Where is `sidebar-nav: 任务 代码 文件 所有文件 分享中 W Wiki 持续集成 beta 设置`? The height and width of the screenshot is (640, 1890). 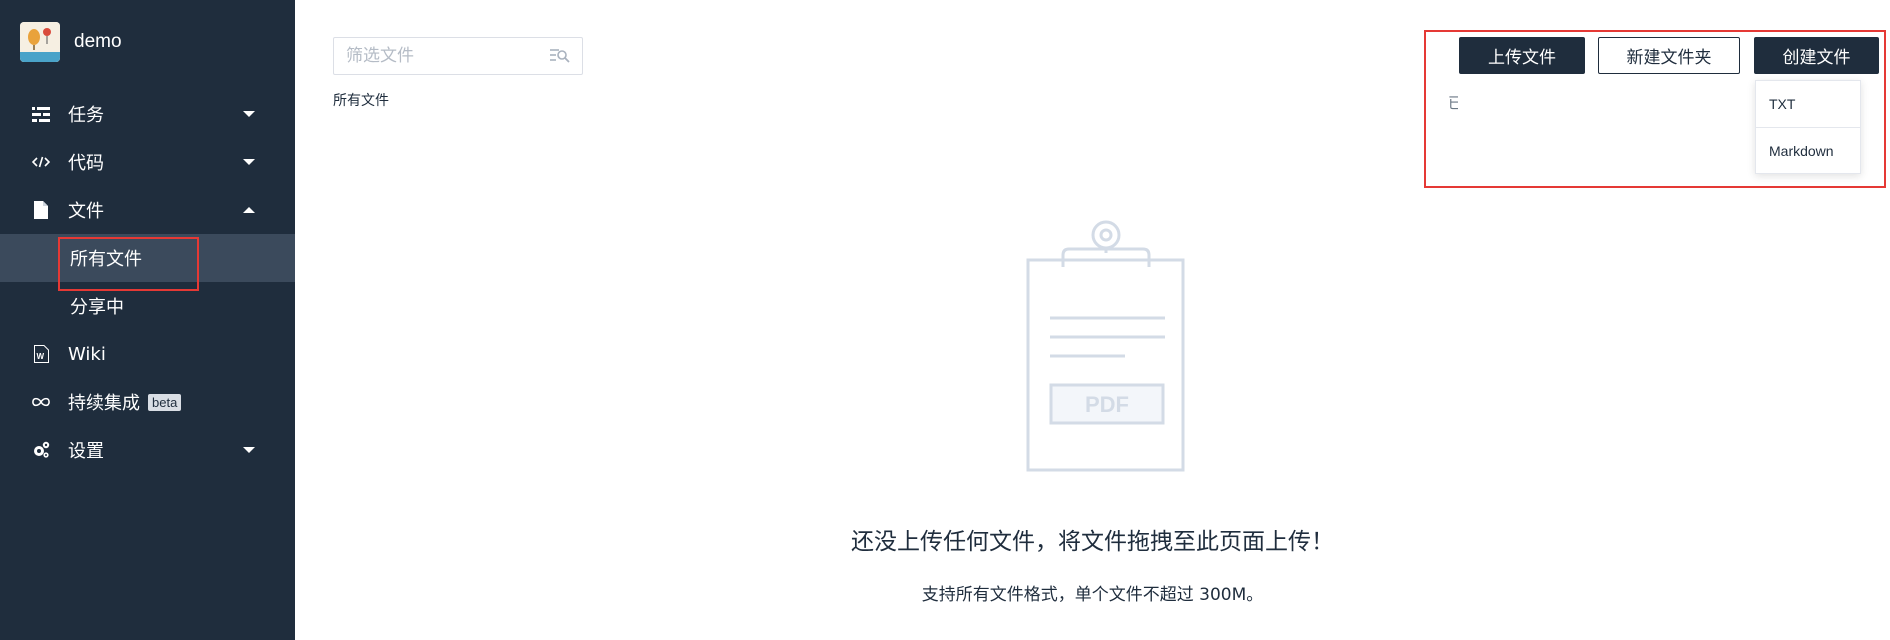 sidebar-nav: 任务 代码 文件 所有文件 分享中 W Wiki 持续集成 beta 设置 is located at coordinates (147, 282).